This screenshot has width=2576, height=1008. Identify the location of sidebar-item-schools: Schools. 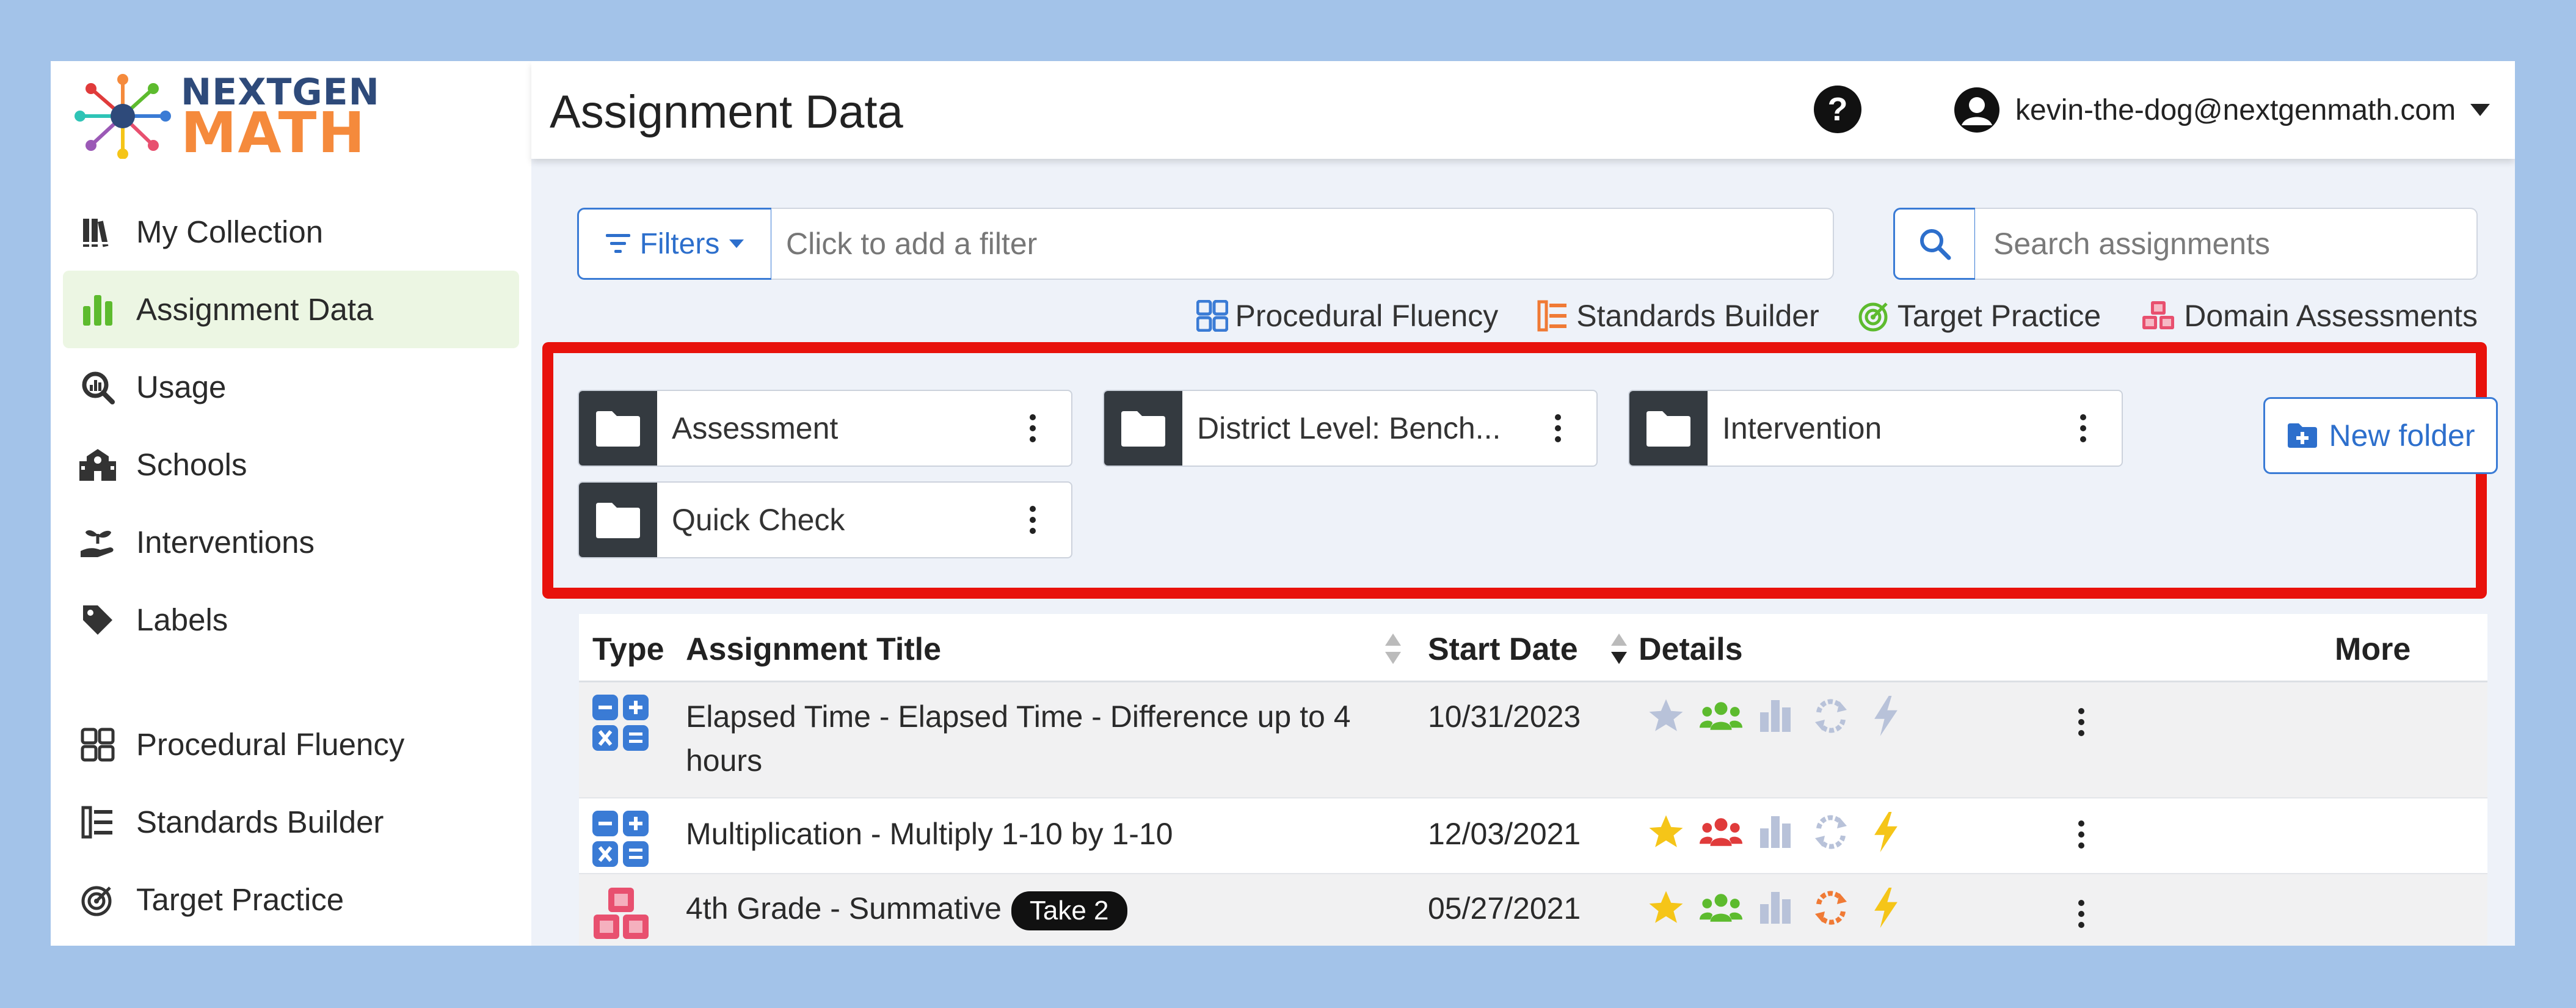
(291, 465).